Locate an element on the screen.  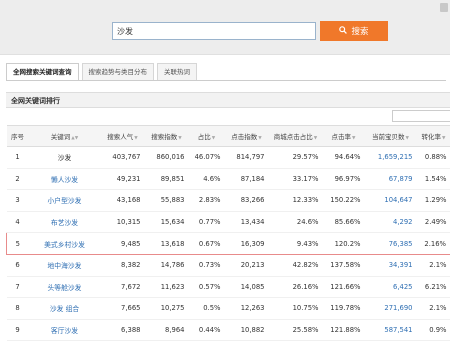
row-keyword: 小户型沙发 is located at coordinates (65, 201).